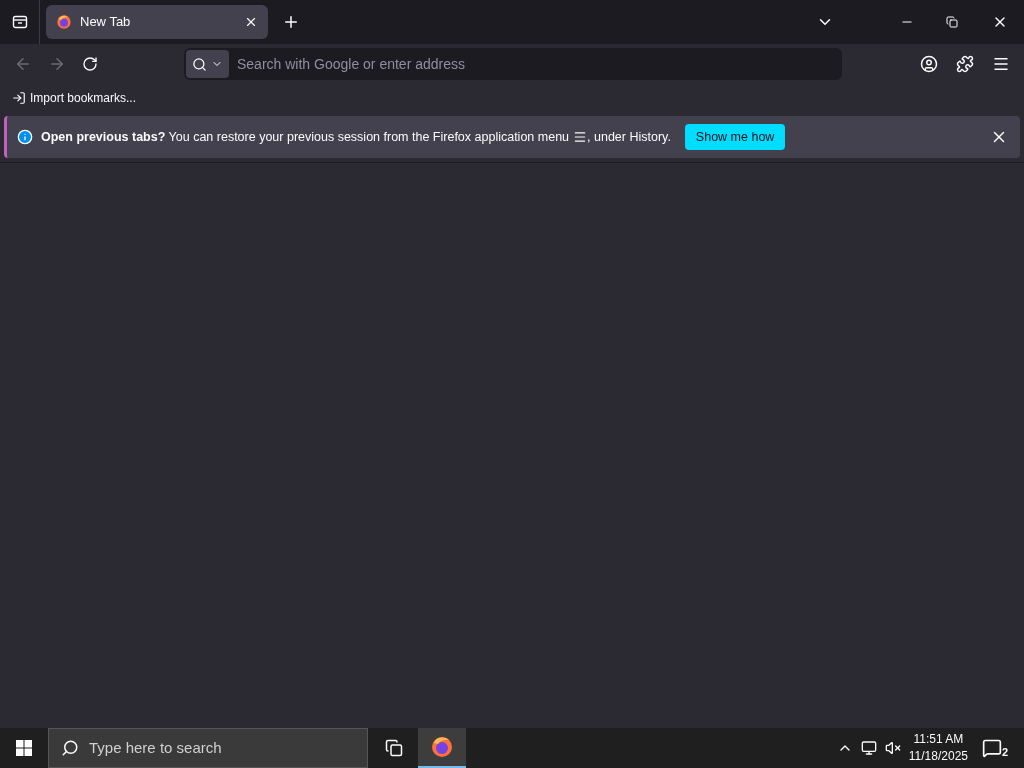  What do you see at coordinates (938, 756) in the screenshot?
I see `clock-date: 11/18/2025` at bounding box center [938, 756].